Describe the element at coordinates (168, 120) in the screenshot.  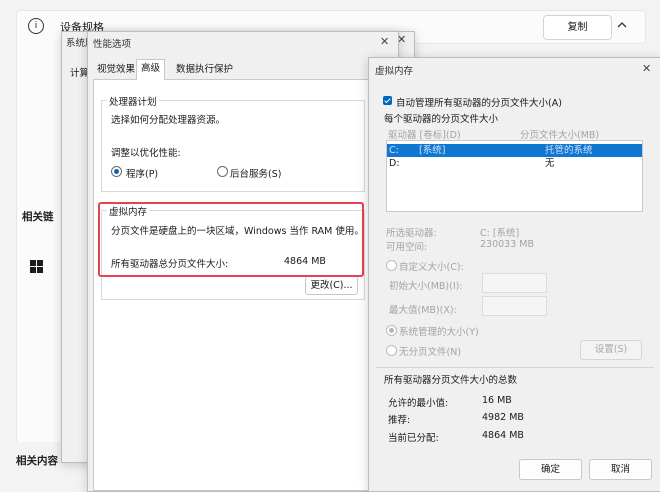
I see `processor-description: 选择如何分配处理器资源。` at that location.